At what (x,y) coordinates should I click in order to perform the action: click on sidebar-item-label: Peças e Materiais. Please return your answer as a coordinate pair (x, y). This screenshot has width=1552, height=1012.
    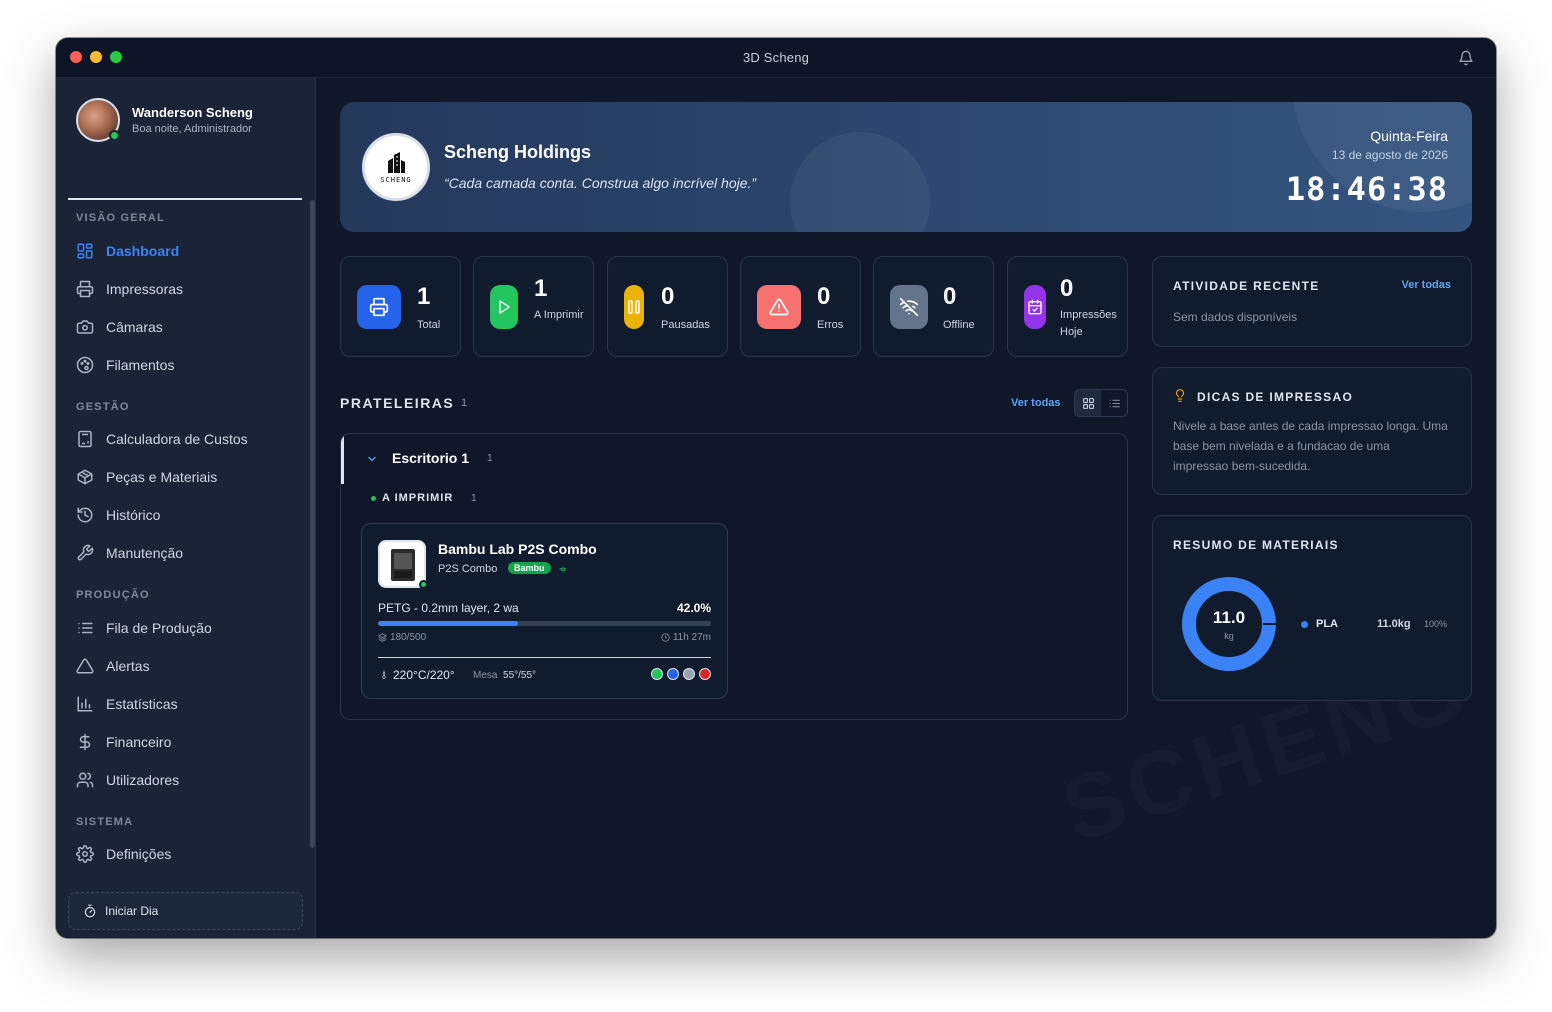
    Looking at the image, I should click on (162, 477).